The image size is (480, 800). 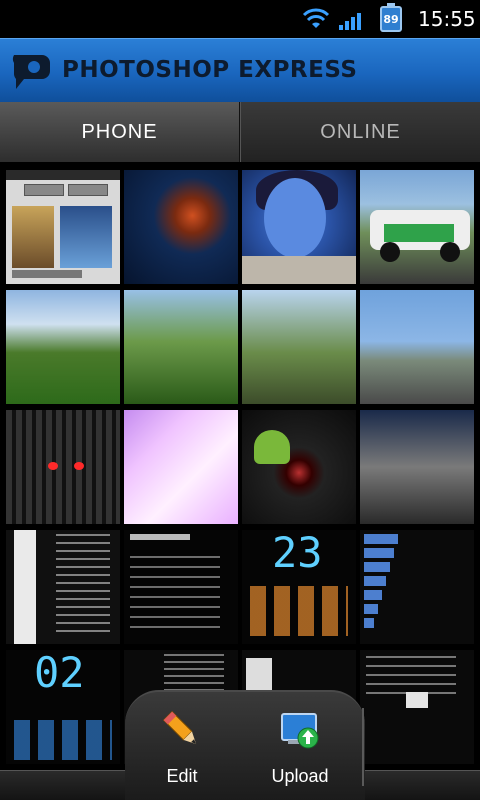 What do you see at coordinates (299, 587) in the screenshot?
I see `photo-thumbnail: 23` at bounding box center [299, 587].